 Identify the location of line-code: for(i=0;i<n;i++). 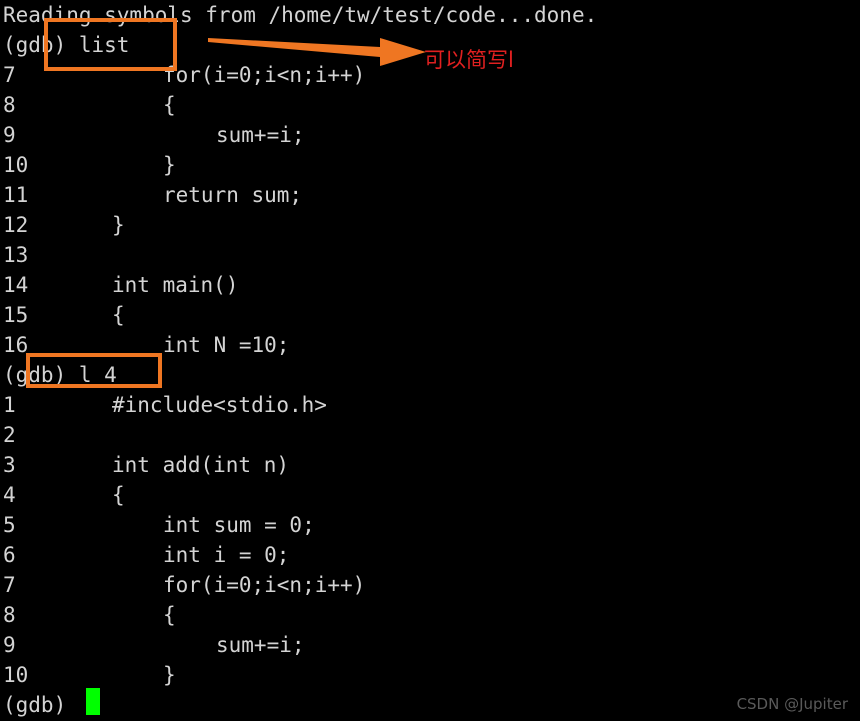
(264, 585).